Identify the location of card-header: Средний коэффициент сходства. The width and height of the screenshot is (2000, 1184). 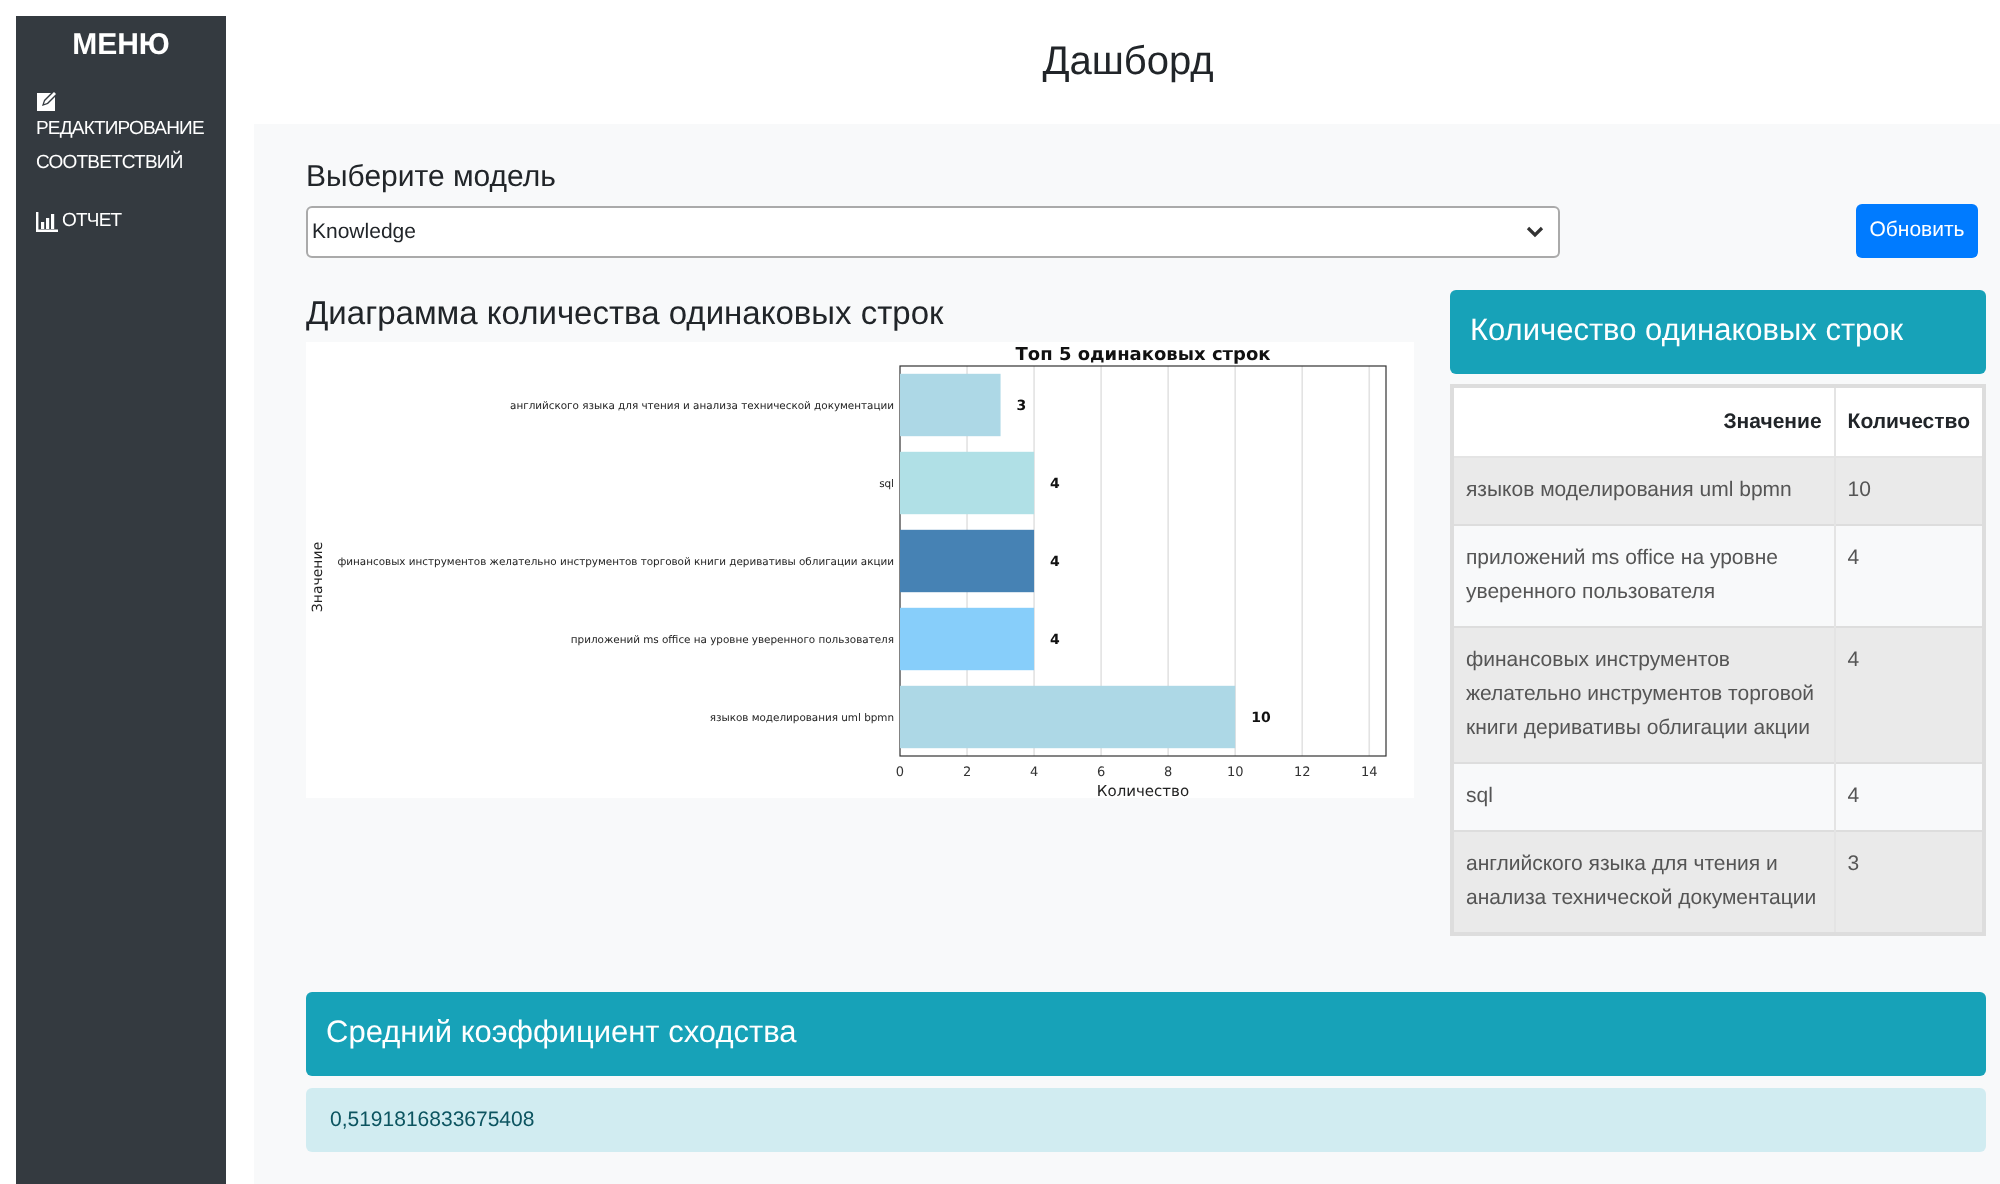
(1146, 1034).